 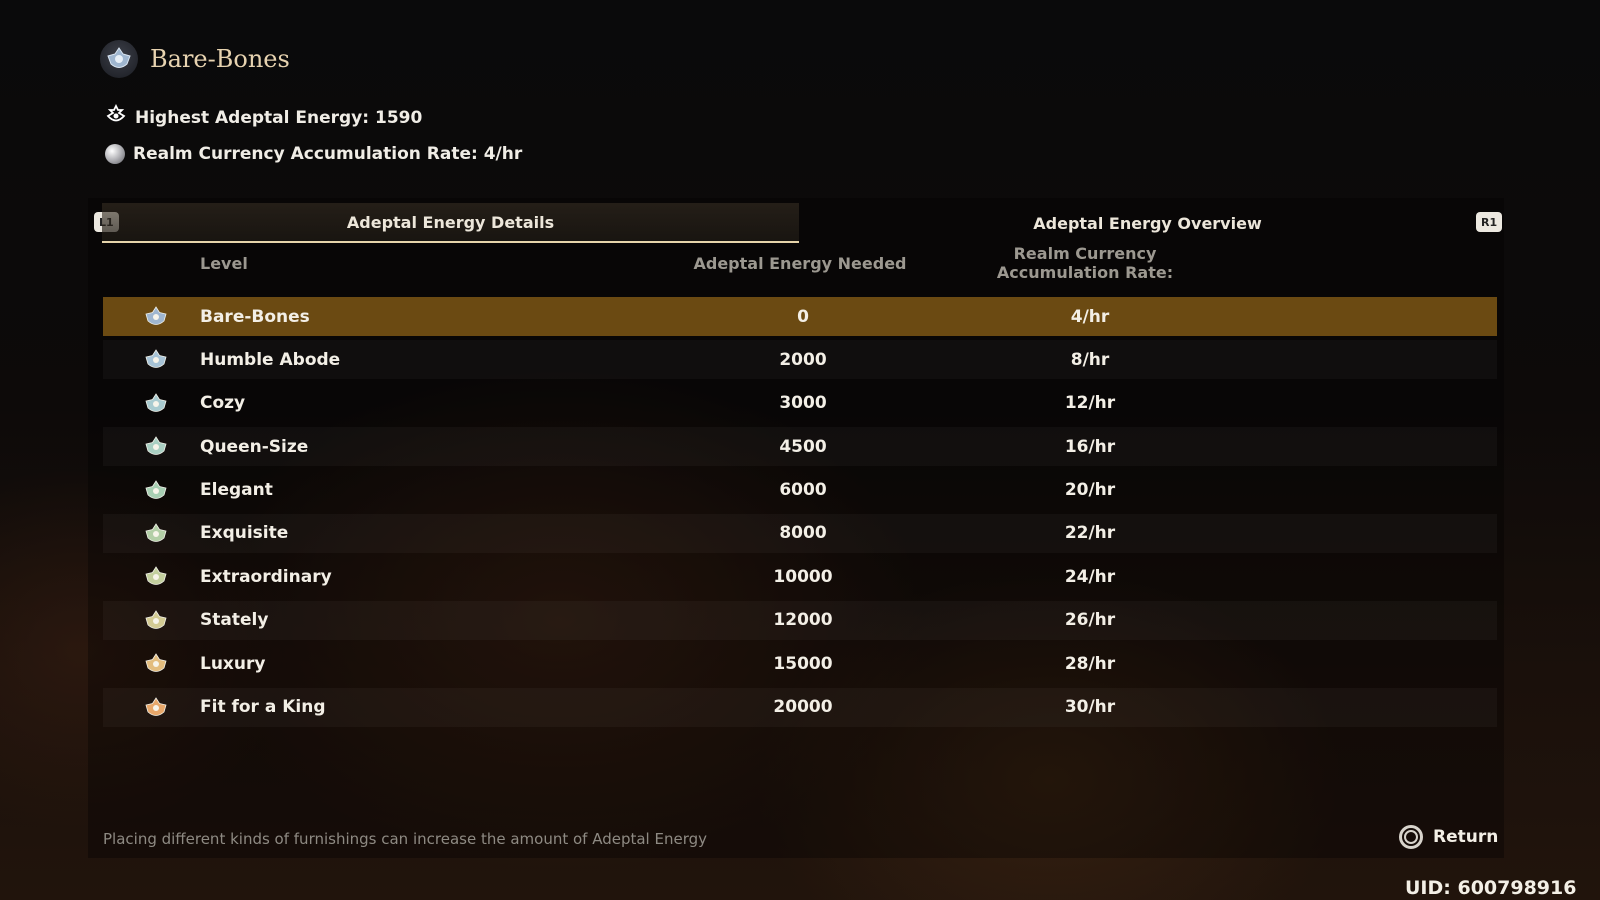 What do you see at coordinates (263, 707) in the screenshot?
I see `row-level-name: Fit for a King` at bounding box center [263, 707].